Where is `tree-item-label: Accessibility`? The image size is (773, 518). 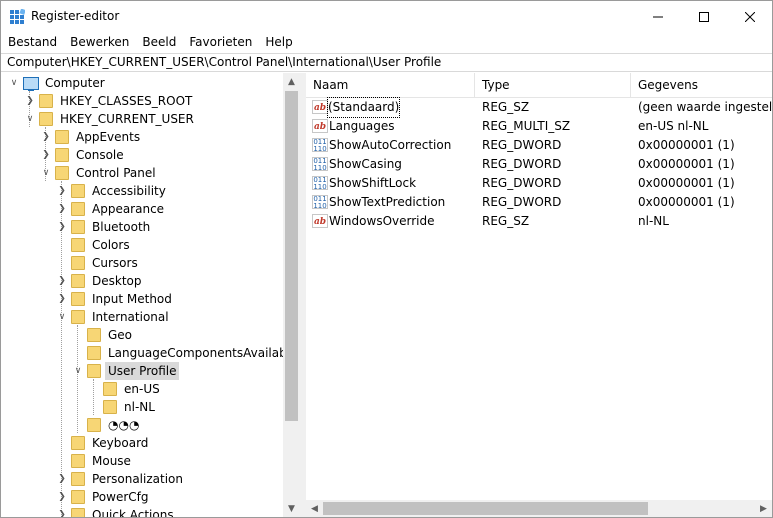 tree-item-label: Accessibility is located at coordinates (129, 191).